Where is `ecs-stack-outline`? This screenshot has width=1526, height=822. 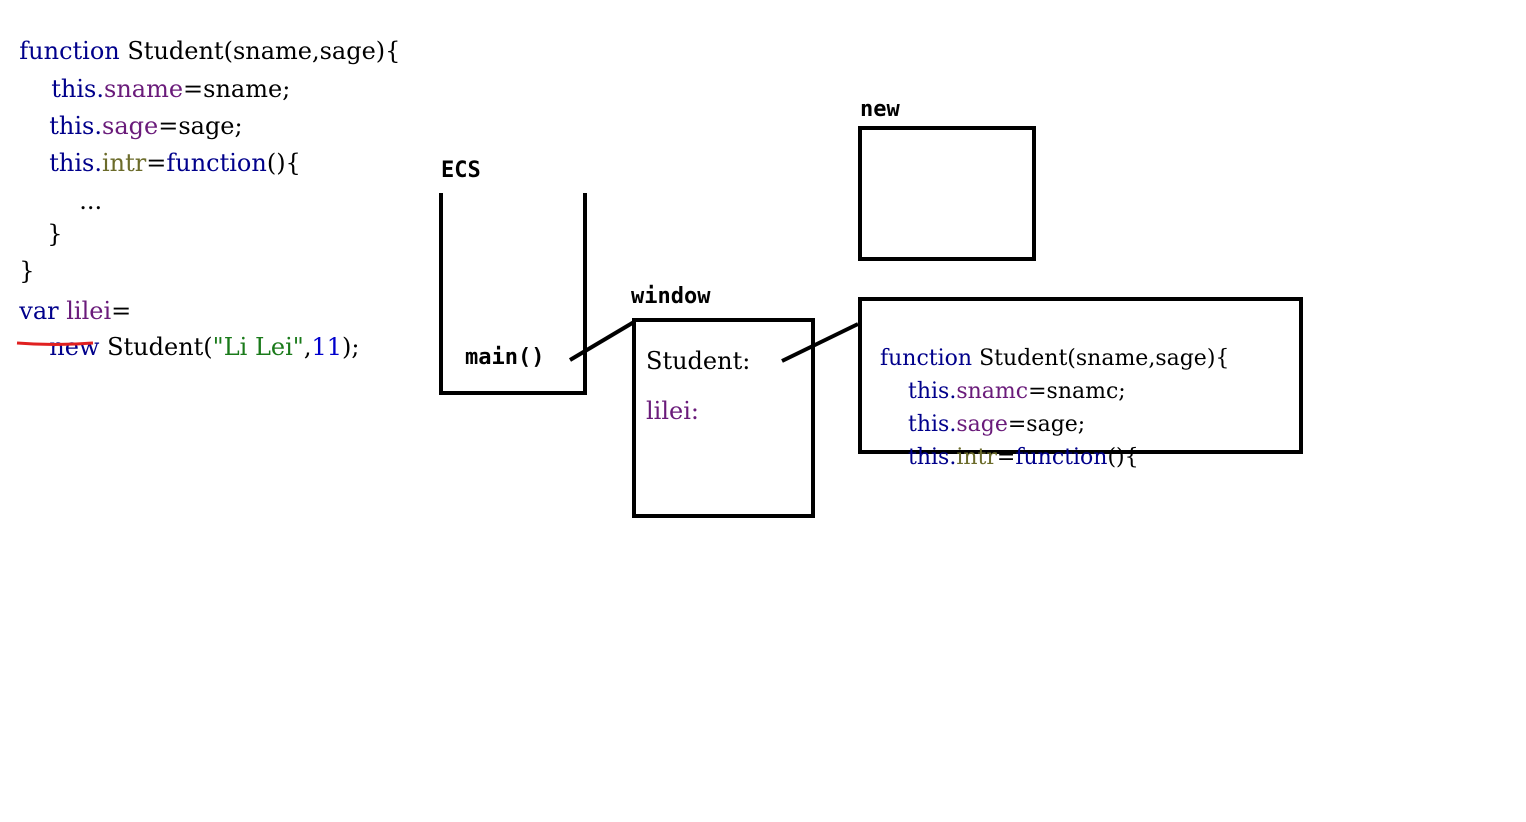
ecs-stack-outline is located at coordinates (513, 294).